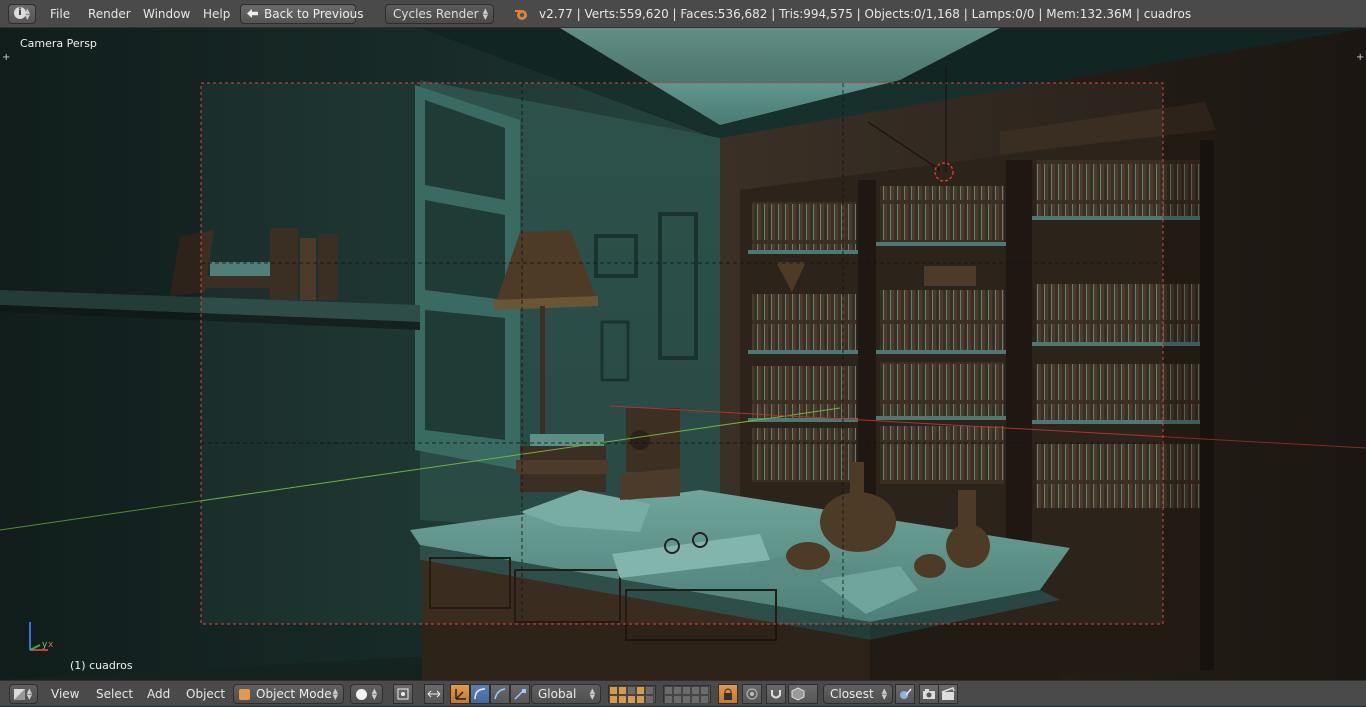  I want to click on mode-select: Object Mode ▲ ▼, so click(288, 694).